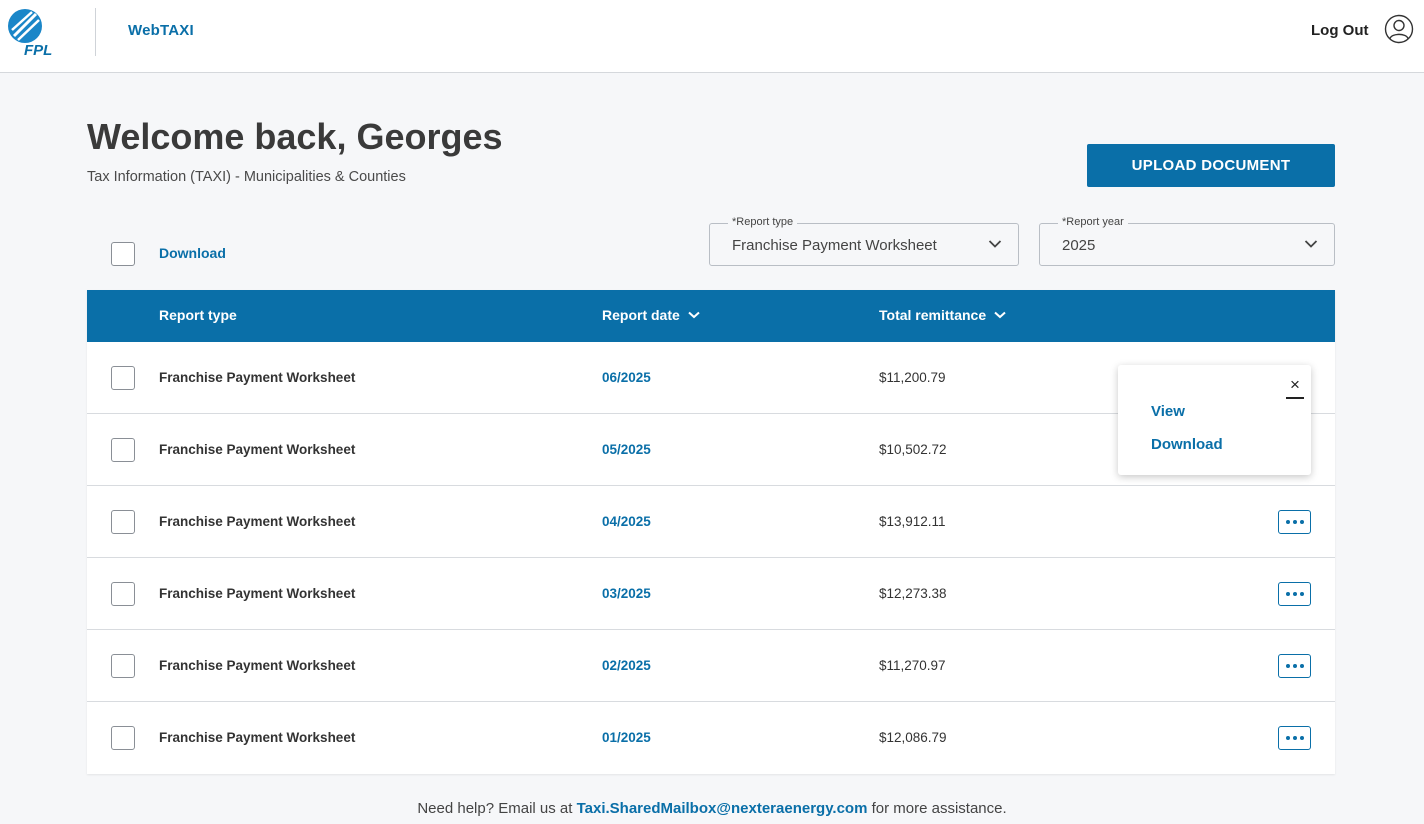 Image resolution: width=1424 pixels, height=824 pixels. What do you see at coordinates (36, 32) in the screenshot?
I see `fpl-logo-icon: FPL` at bounding box center [36, 32].